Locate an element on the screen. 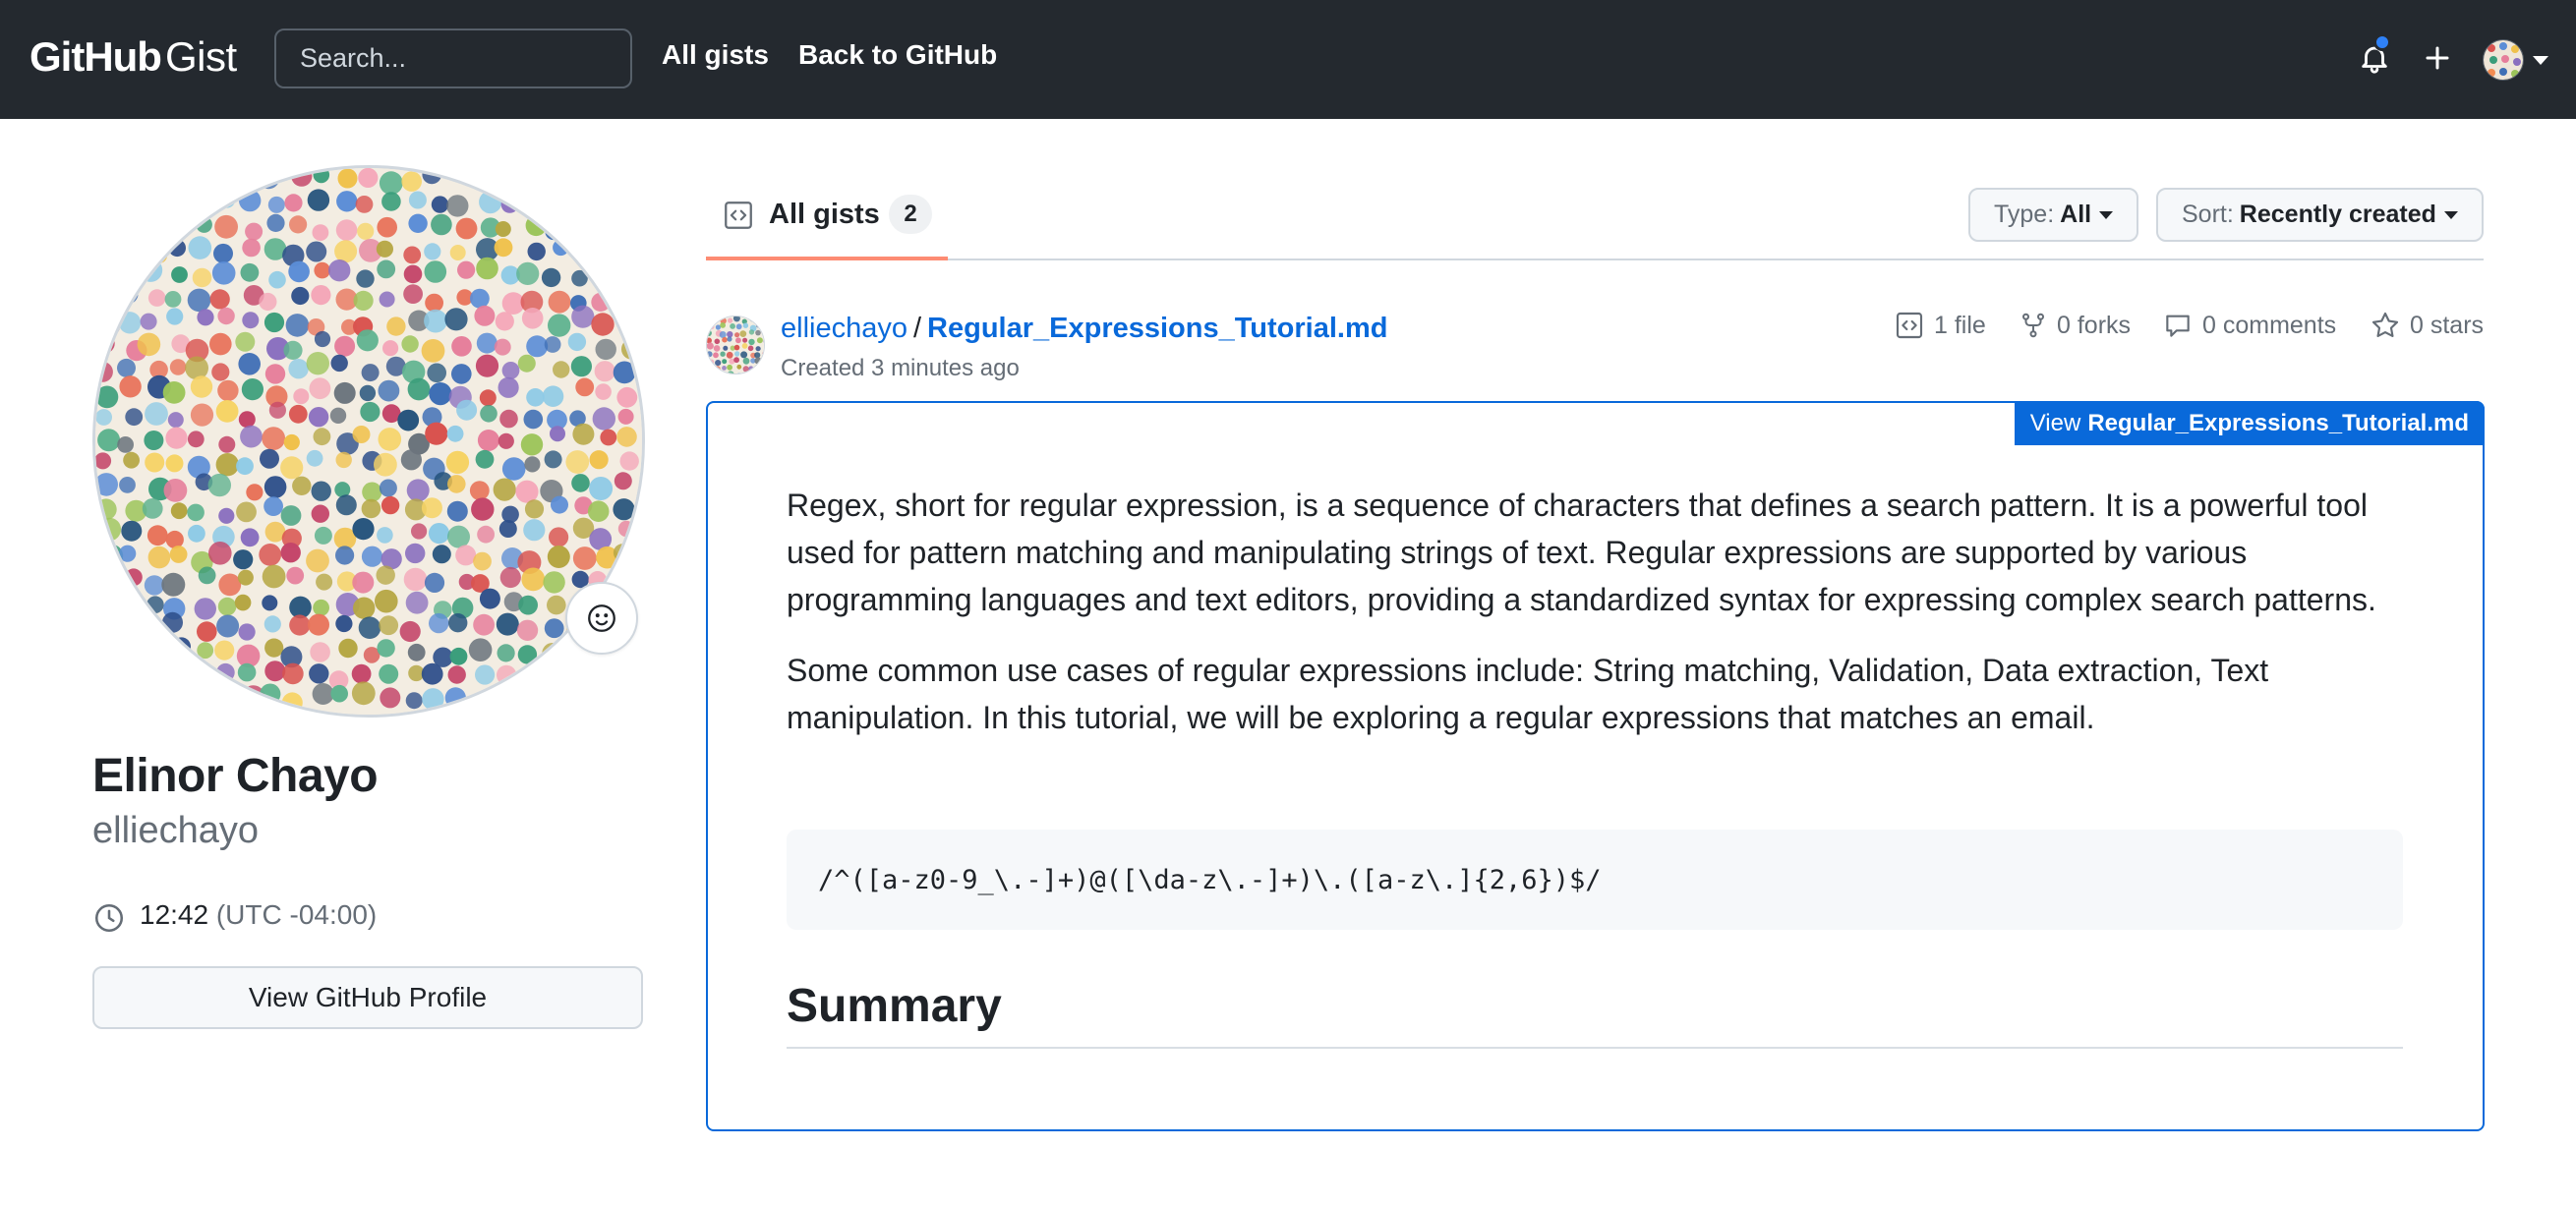 The image size is (2576, 1207). logo-gist-text: Gist is located at coordinates (200, 56).